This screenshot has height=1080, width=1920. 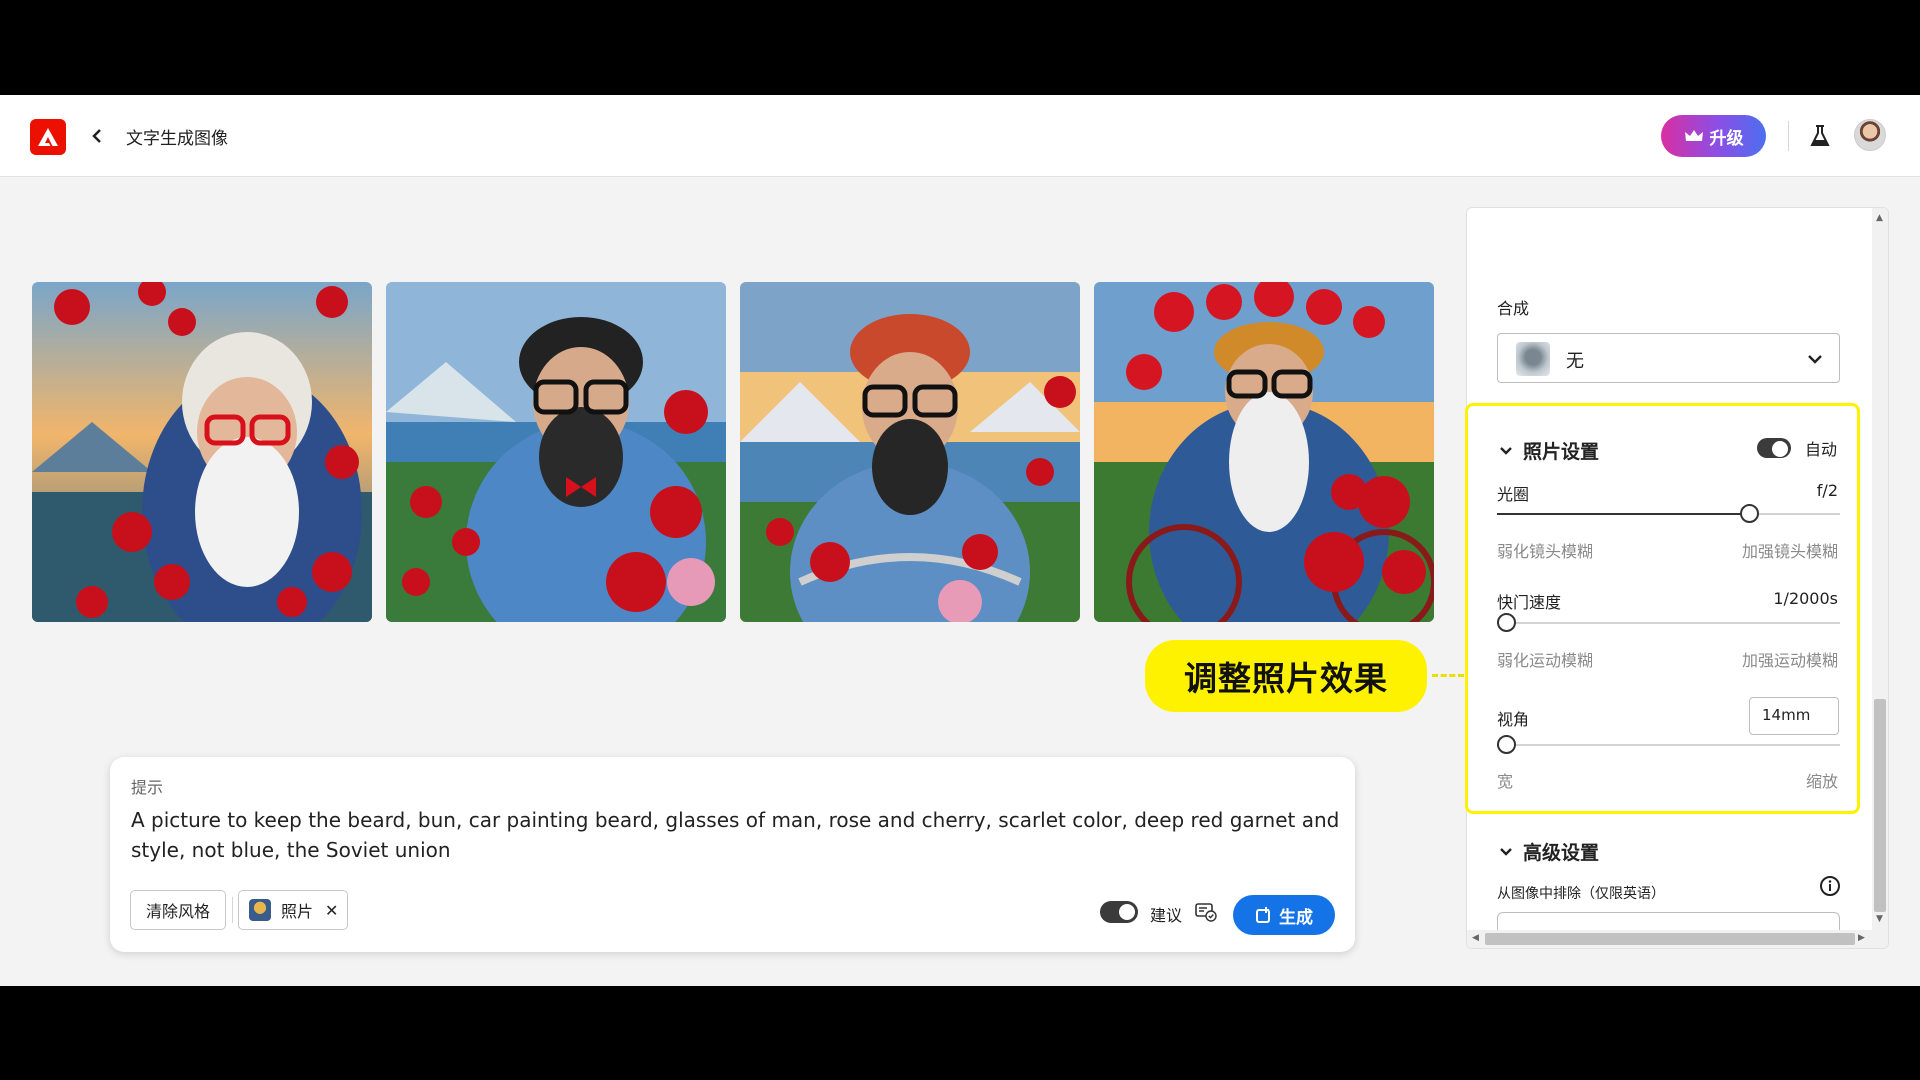 I want to click on aperture-fill, so click(x=1623, y=514).